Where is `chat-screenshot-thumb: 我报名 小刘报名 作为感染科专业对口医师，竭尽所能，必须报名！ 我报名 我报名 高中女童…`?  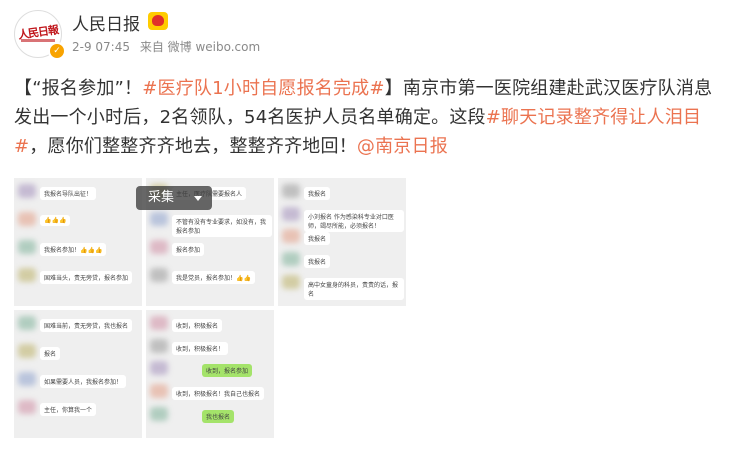
chat-screenshot-thumb: 我报名 小刘报名 作为感染科专业对口医师，竭尽所能，必须报名！ 我报名 我报名 高中女童… is located at coordinates (342, 242).